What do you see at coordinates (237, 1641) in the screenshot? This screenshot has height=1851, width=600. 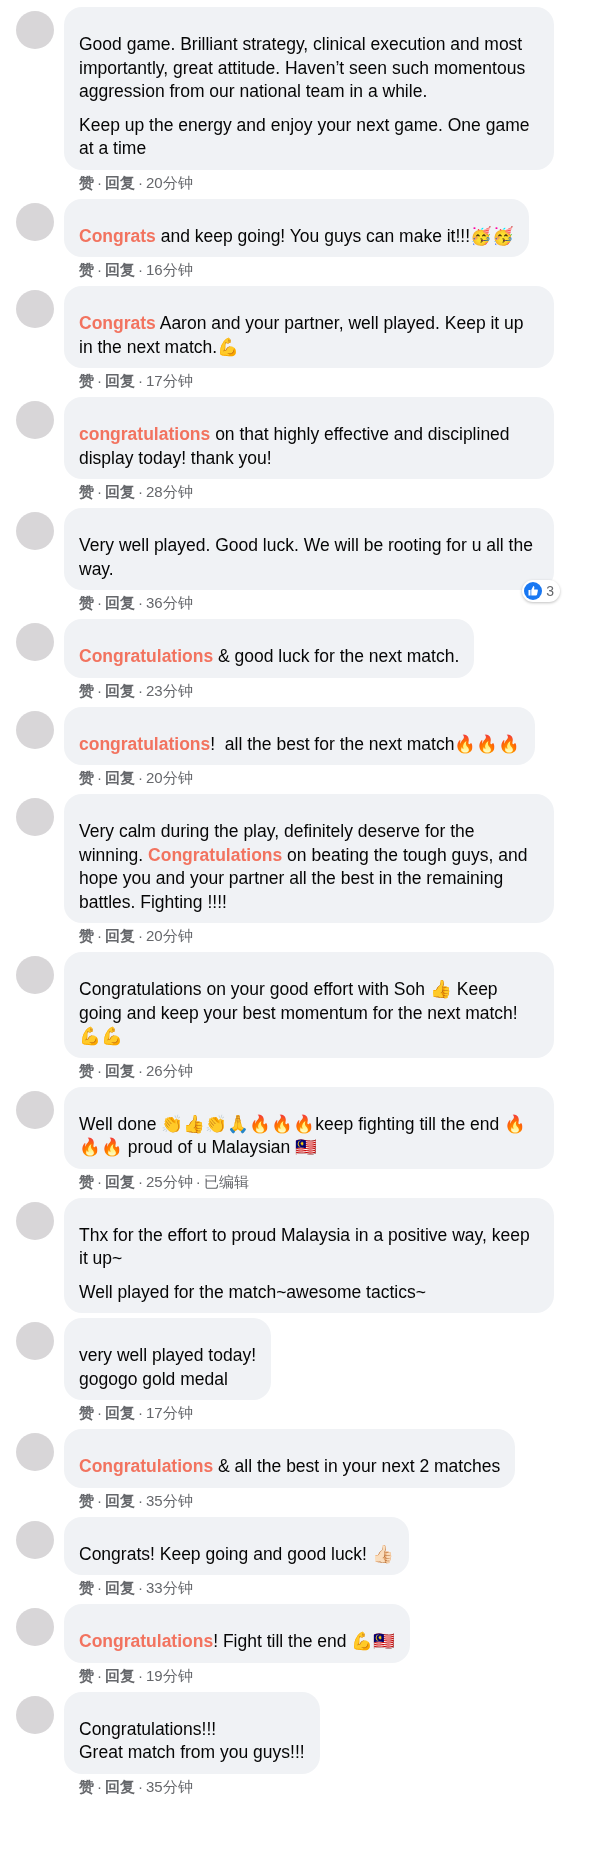 I see `comment-text: Congratulations! Fight till the end 💪🇲🇾` at bounding box center [237, 1641].